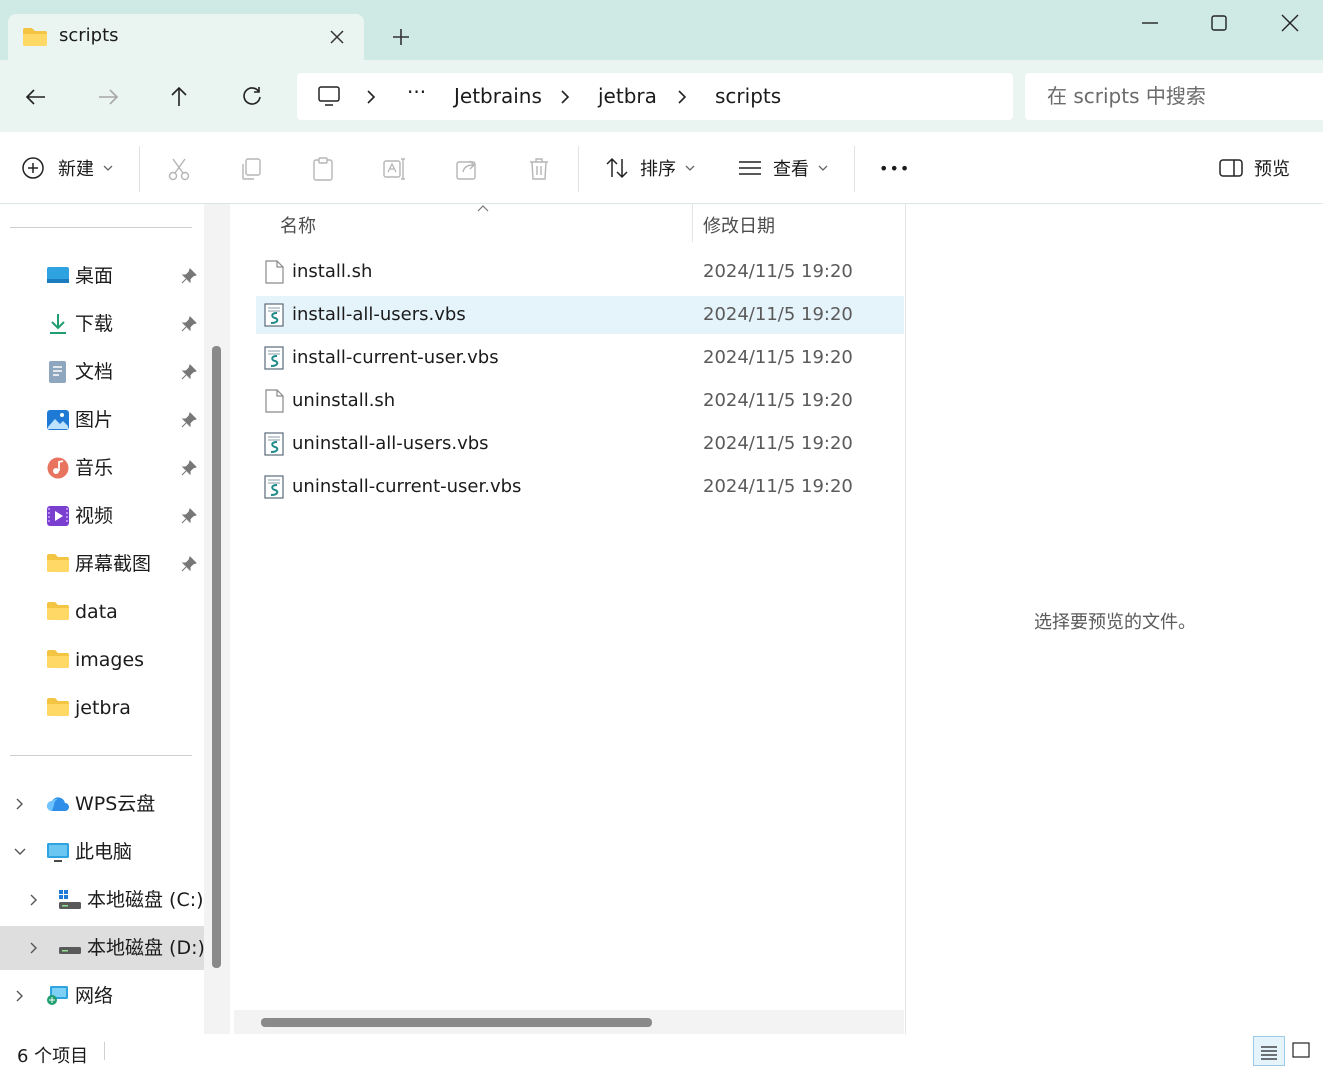 Image resolution: width=1323 pixels, height=1066 pixels. What do you see at coordinates (627, 96) in the screenshot?
I see `breadcrumb-item: jetbra` at bounding box center [627, 96].